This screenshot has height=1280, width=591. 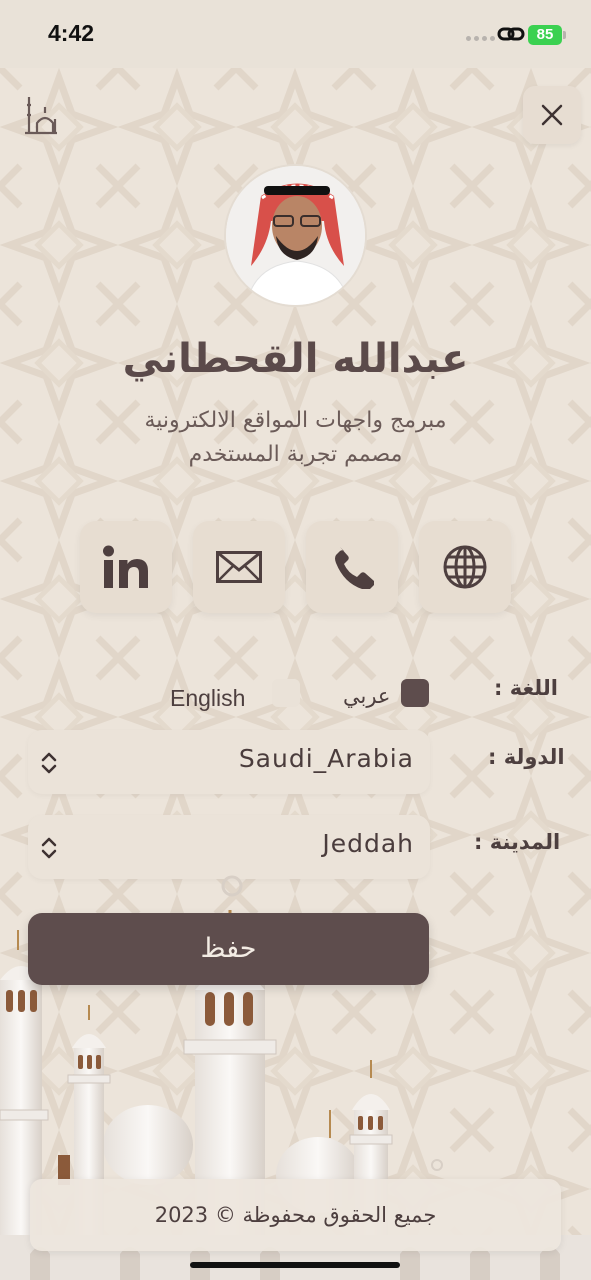 I want to click on footer-copyright: جميع الحقوق محفوظة © 2023, so click(x=295, y=1215).